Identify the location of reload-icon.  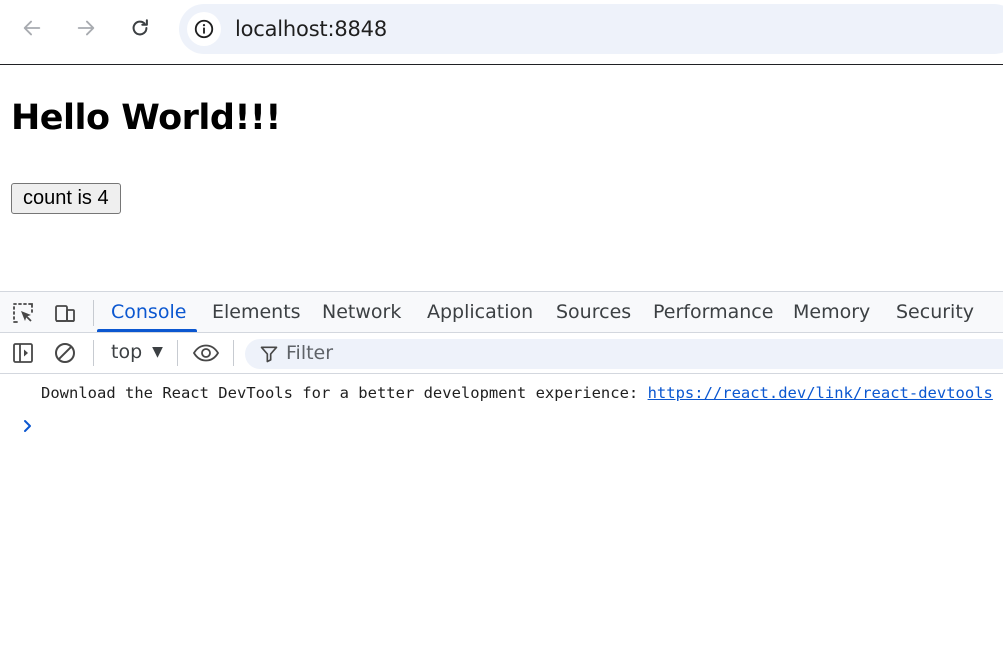
(140, 27).